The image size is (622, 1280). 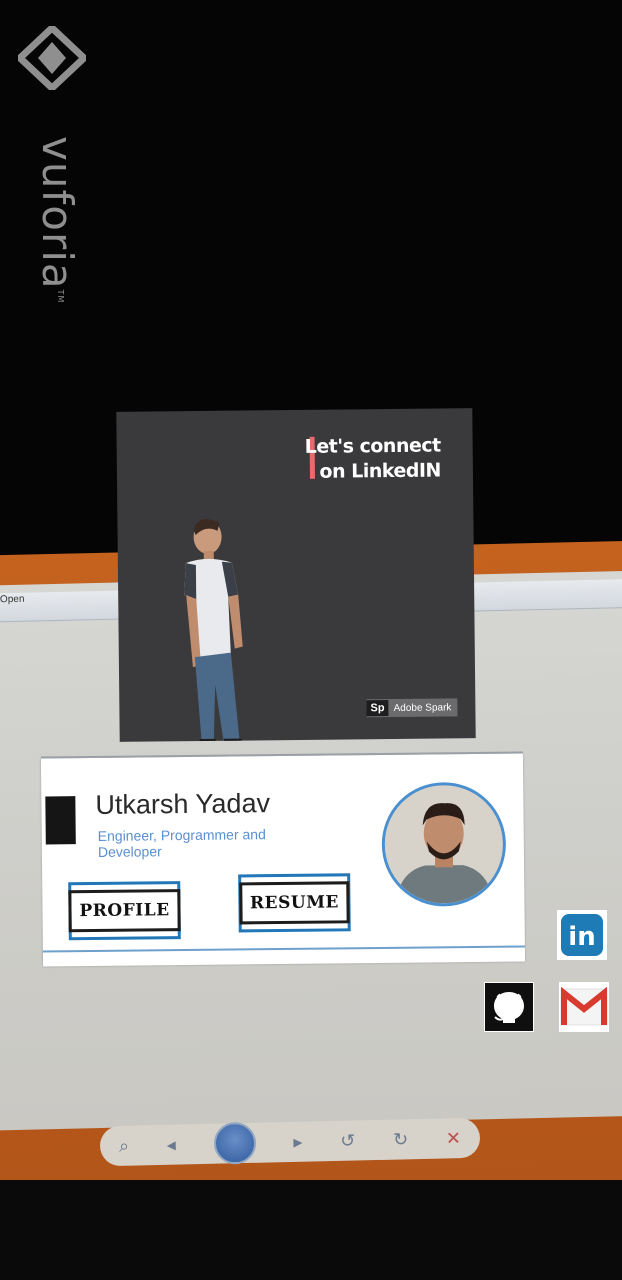 What do you see at coordinates (171, 1144) in the screenshot?
I see `previous-icon: ◂` at bounding box center [171, 1144].